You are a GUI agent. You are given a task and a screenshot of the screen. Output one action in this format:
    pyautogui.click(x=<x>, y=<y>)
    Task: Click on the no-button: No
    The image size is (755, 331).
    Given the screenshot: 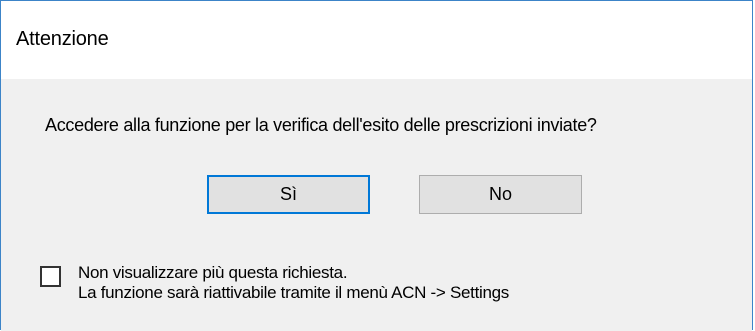 What is the action you would take?
    pyautogui.click(x=500, y=194)
    